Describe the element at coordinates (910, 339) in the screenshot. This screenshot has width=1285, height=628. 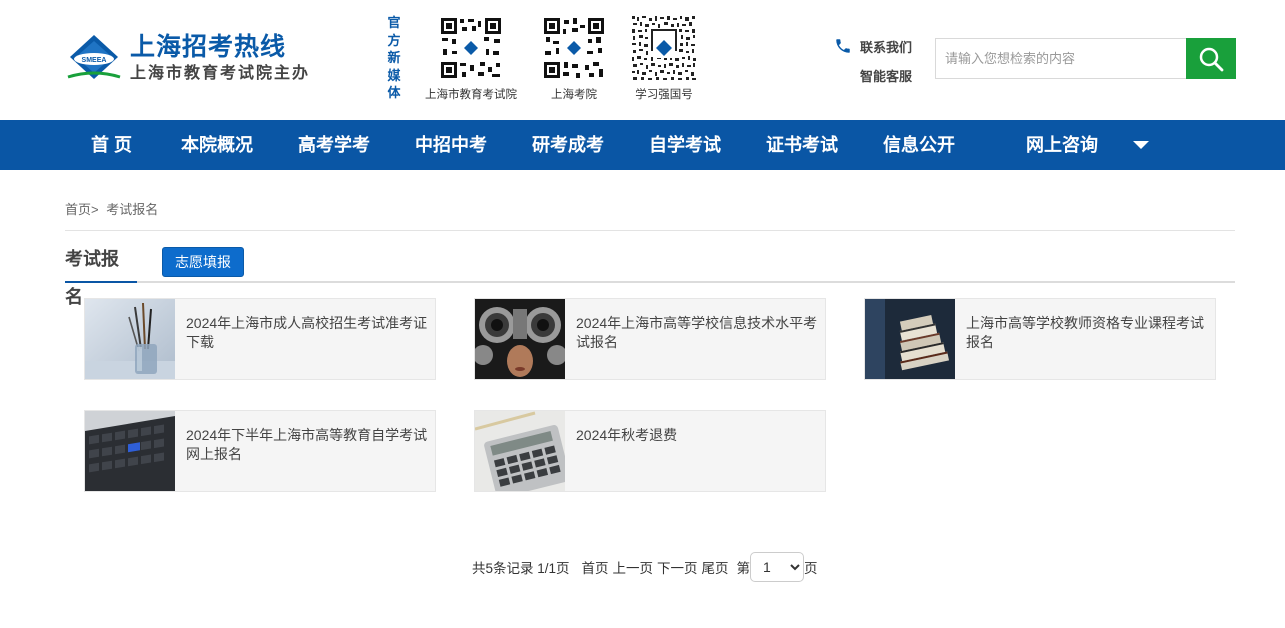
I see `books-thumbnail` at that location.